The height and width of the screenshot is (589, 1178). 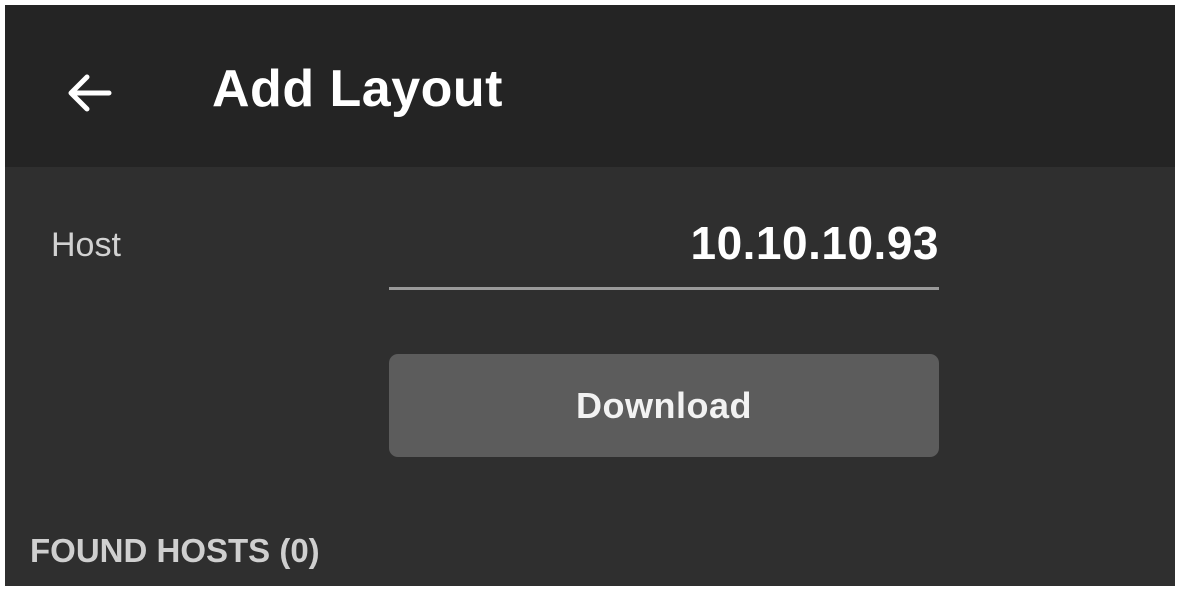 What do you see at coordinates (814, 243) in the screenshot?
I see `host-input-value: 10.10.10.93` at bounding box center [814, 243].